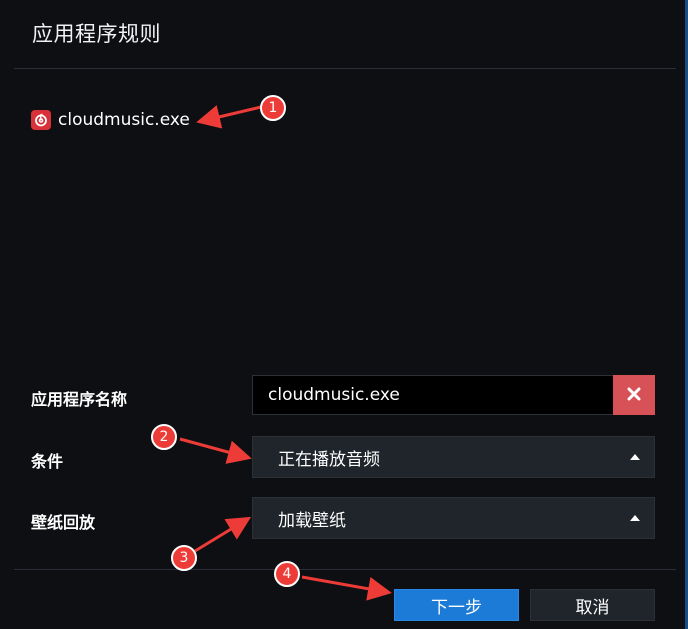  Describe the element at coordinates (47, 461) in the screenshot. I see `condition-label: 条件` at that location.